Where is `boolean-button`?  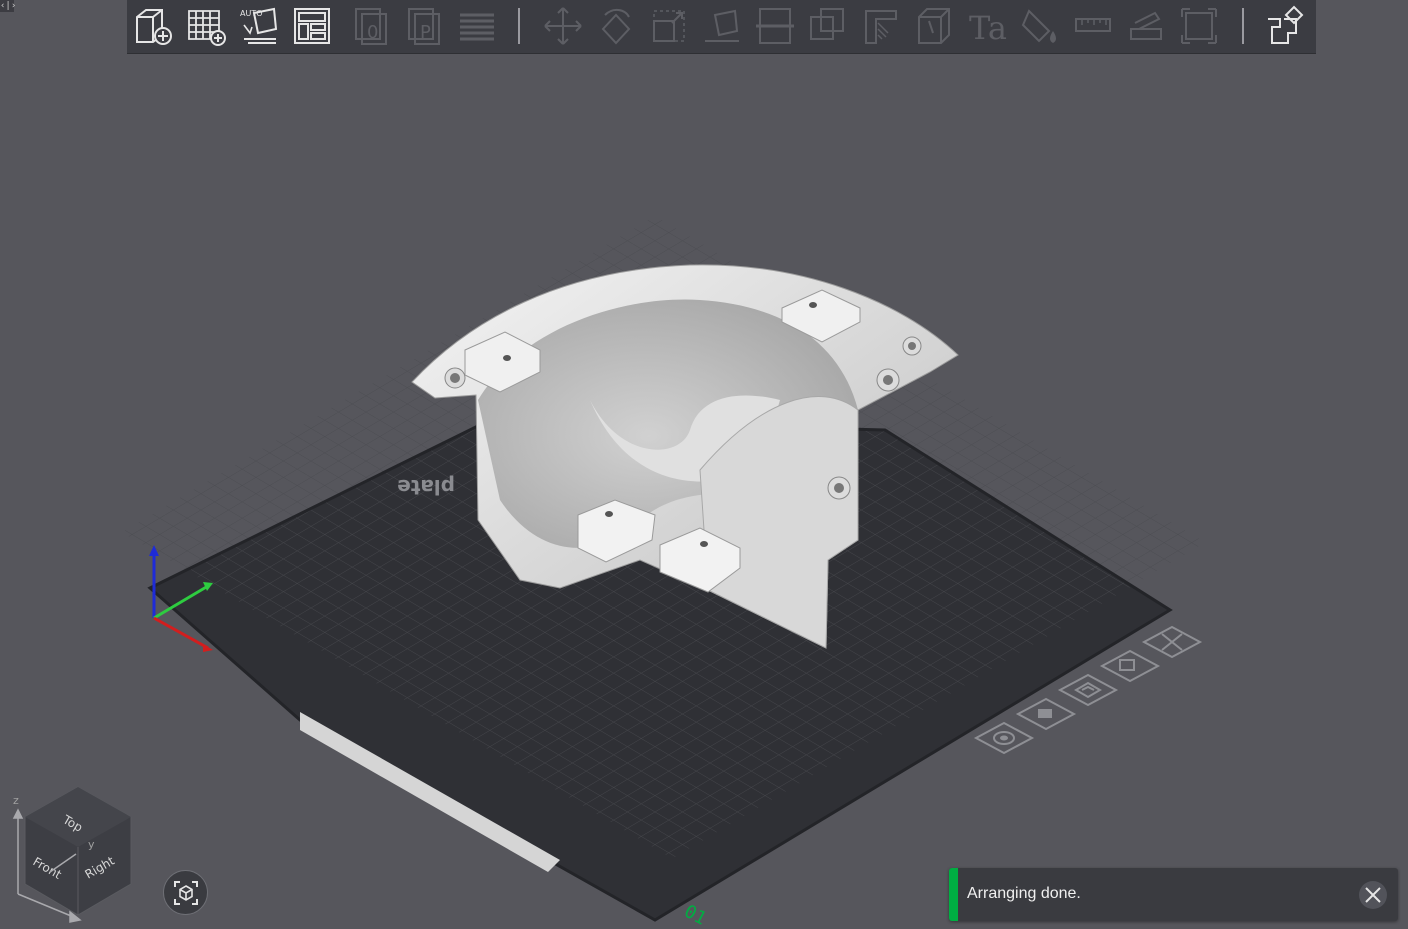 boolean-button is located at coordinates (828, 26).